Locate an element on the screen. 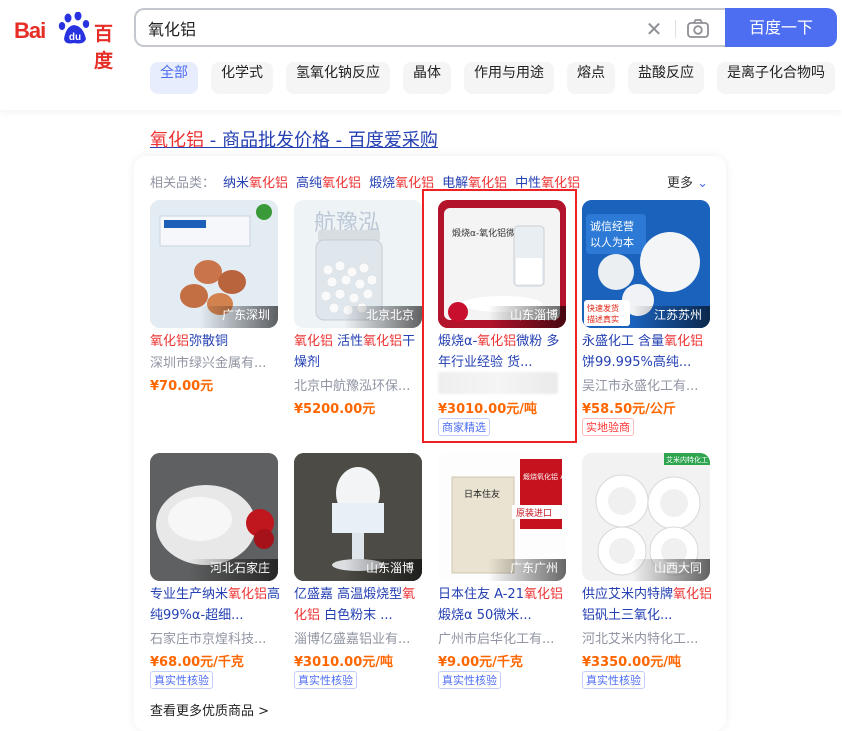 Image resolution: width=842 pixels, height=731 pixels. product-image: 诚信经营 以人为本 快速发货 描述真实 江苏苏州 is located at coordinates (646, 264).